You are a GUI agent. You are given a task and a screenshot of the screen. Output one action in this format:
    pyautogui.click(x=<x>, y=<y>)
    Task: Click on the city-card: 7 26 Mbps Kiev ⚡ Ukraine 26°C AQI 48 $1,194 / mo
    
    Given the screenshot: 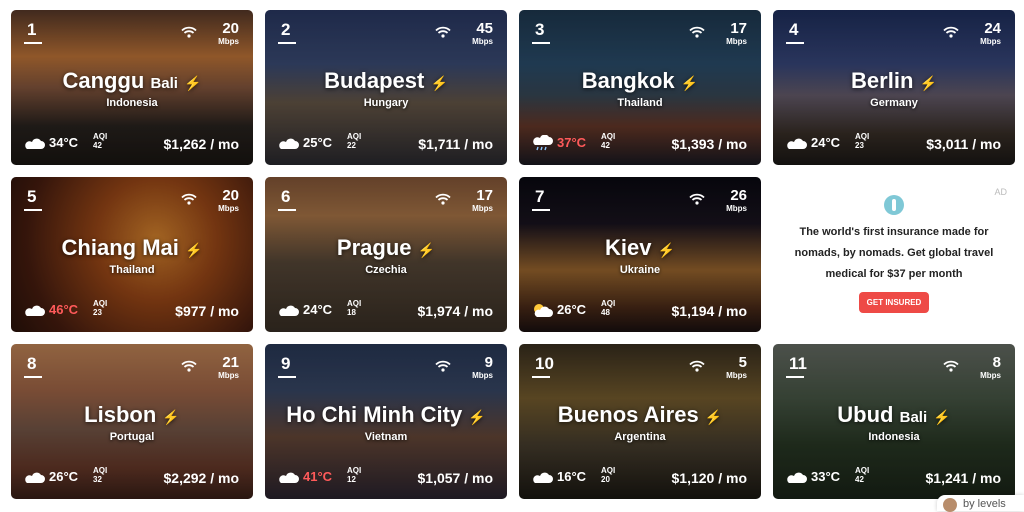 What is the action you would take?
    pyautogui.click(x=640, y=254)
    